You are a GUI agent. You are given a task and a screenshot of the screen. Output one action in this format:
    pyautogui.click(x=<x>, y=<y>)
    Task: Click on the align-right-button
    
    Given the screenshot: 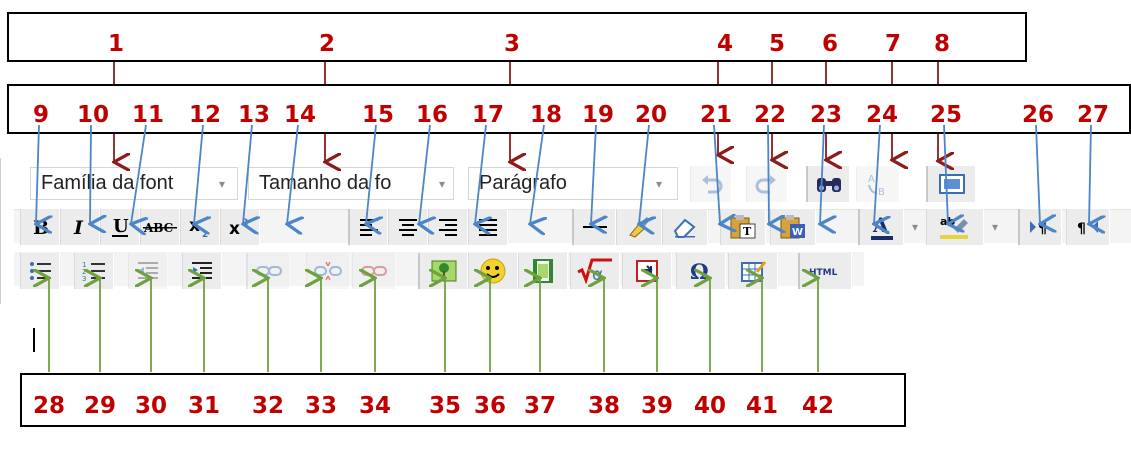 What is the action you would take?
    pyautogui.click(x=448, y=227)
    